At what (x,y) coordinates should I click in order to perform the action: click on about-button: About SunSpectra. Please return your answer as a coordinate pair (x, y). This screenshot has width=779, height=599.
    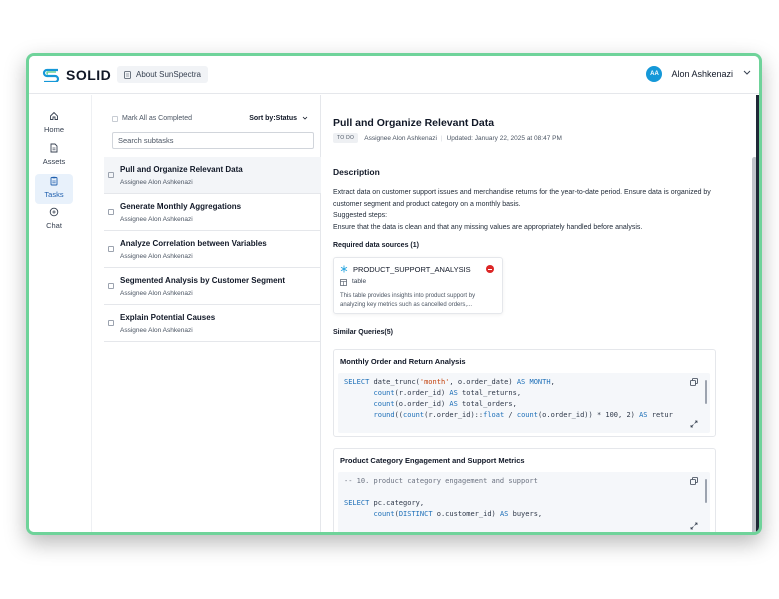
    Looking at the image, I should click on (162, 74).